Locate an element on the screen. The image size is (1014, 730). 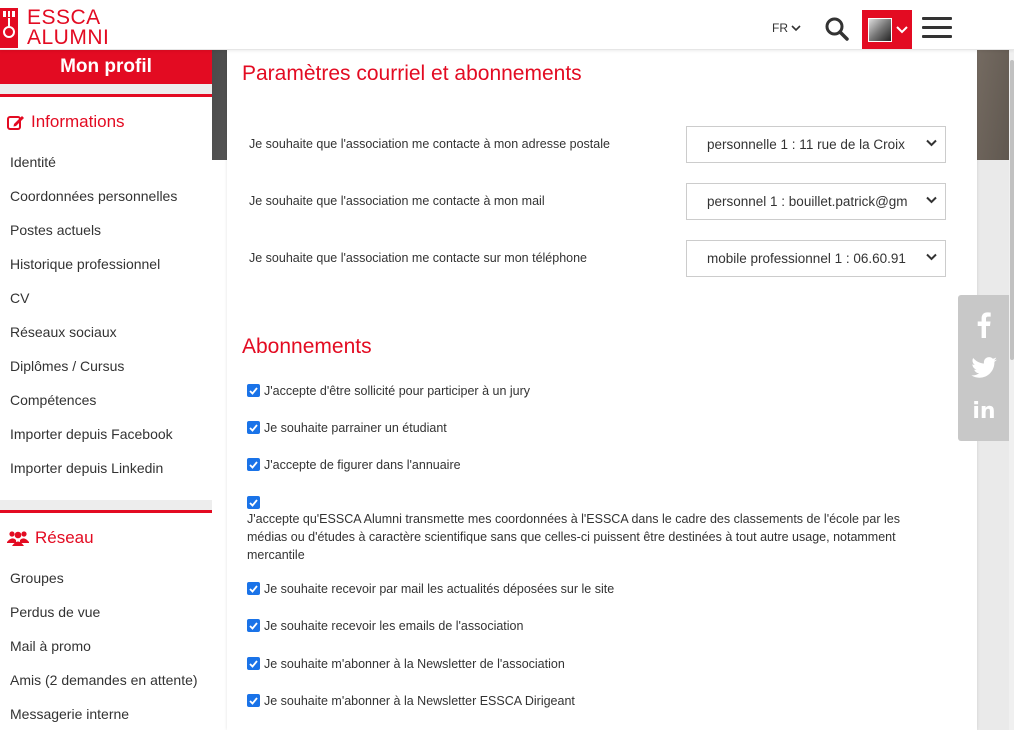
sidebar-item-competences: Compétences is located at coordinates (106, 400).